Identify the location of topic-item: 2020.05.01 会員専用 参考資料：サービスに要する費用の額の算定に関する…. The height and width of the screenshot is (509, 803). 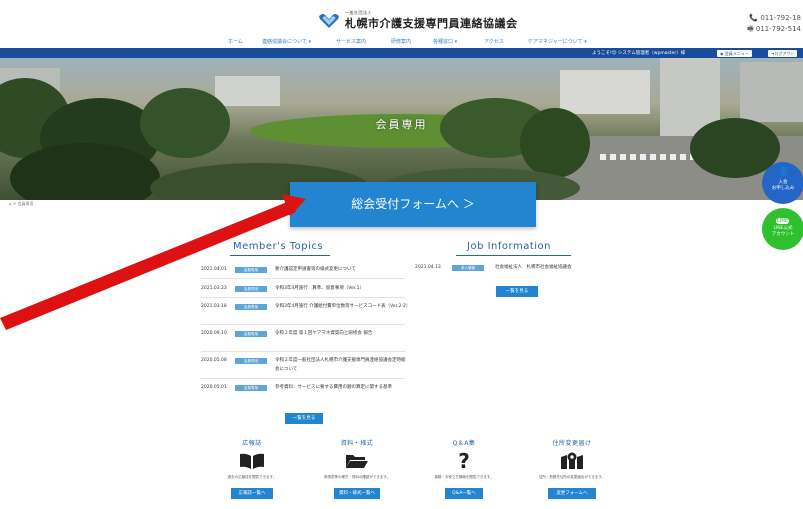
(303, 392).